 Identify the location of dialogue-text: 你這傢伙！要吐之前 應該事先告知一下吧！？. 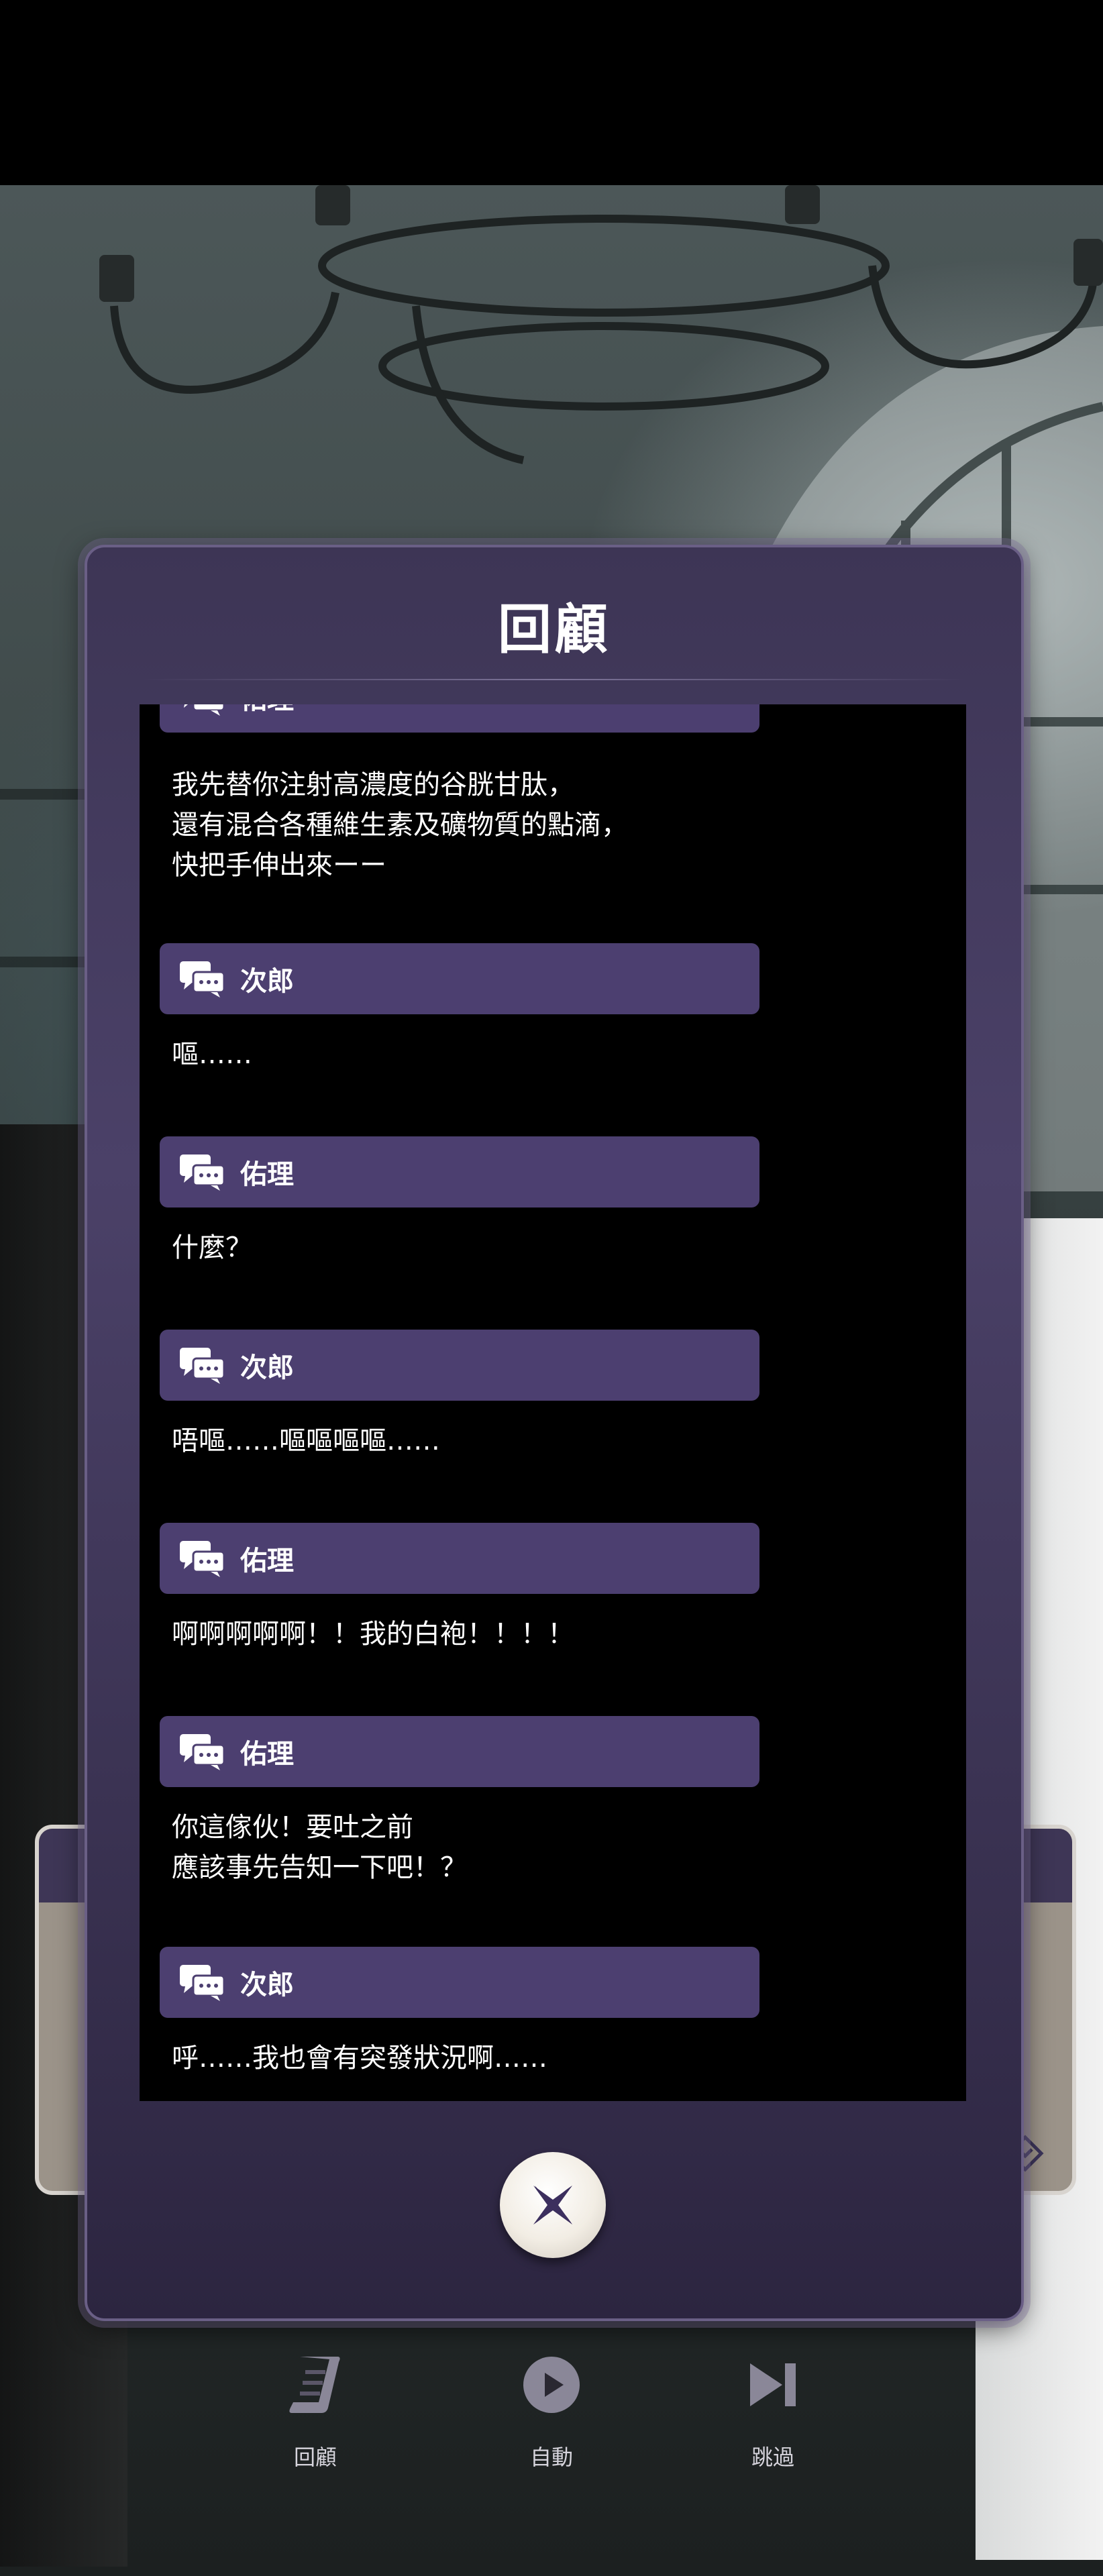
(319, 1847).